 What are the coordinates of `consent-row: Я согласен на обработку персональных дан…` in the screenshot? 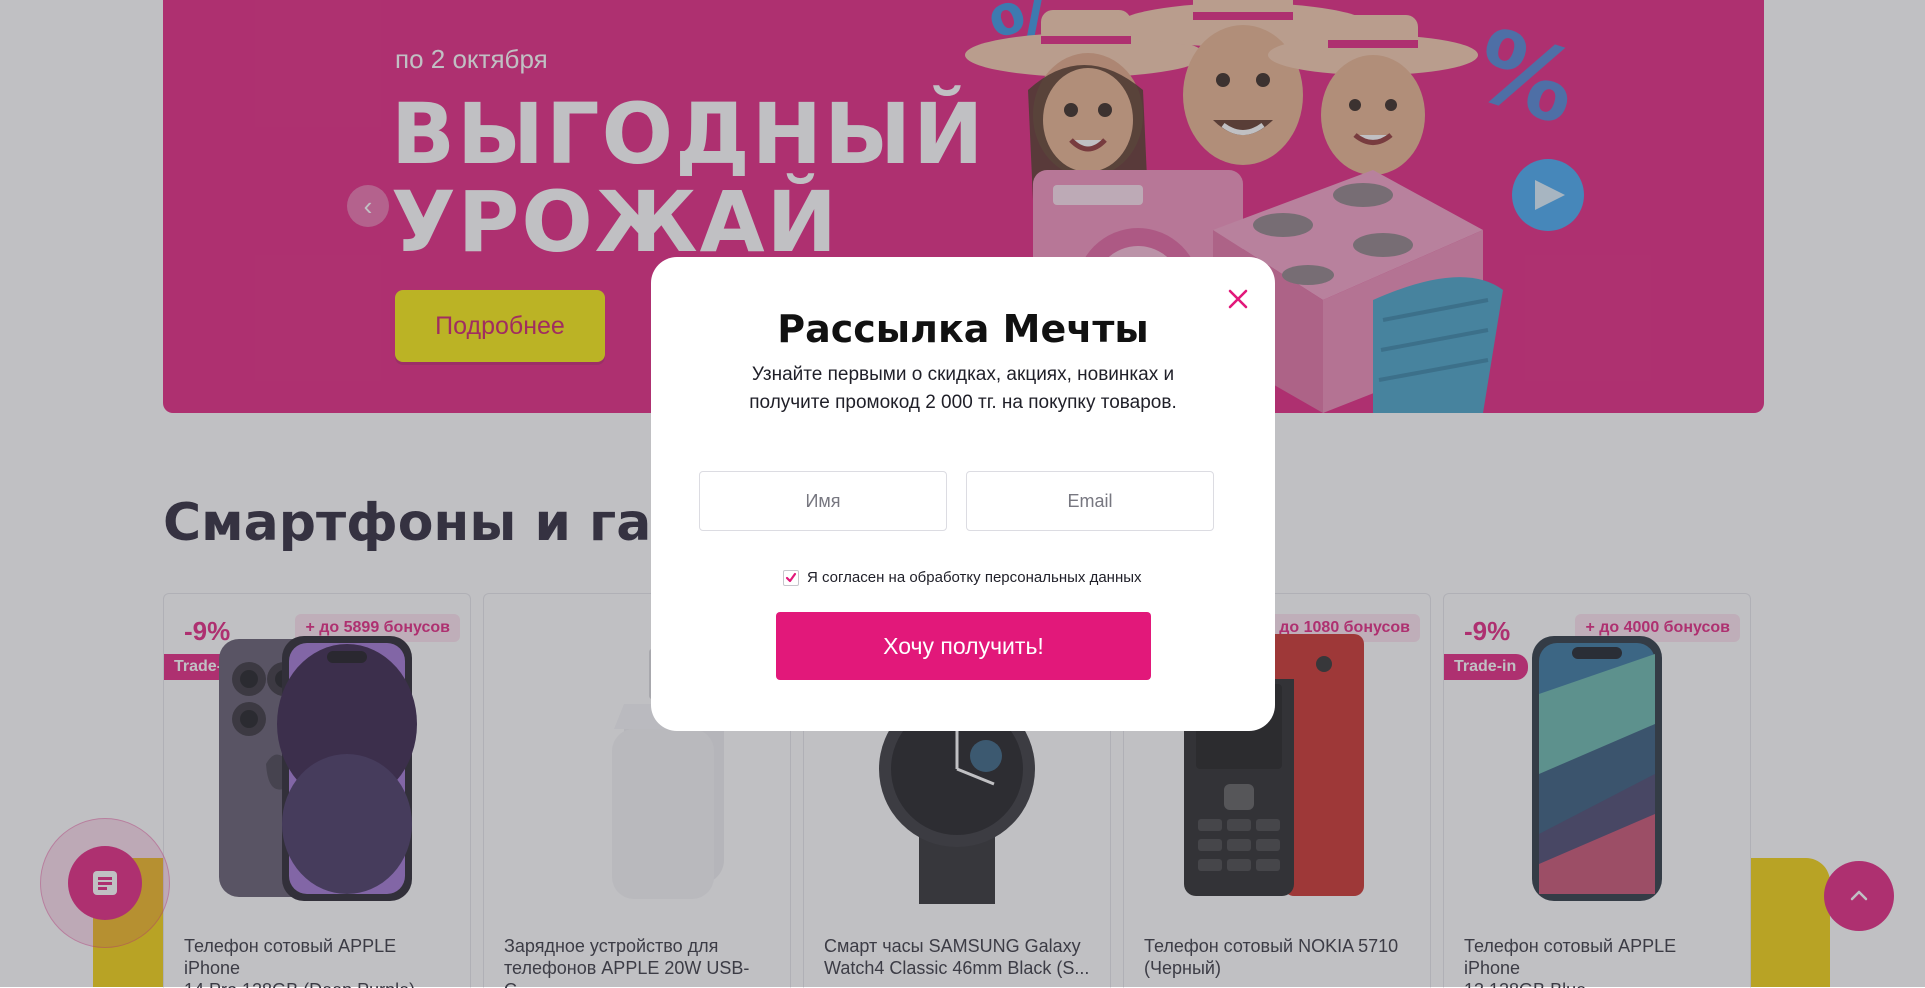 It's located at (962, 577).